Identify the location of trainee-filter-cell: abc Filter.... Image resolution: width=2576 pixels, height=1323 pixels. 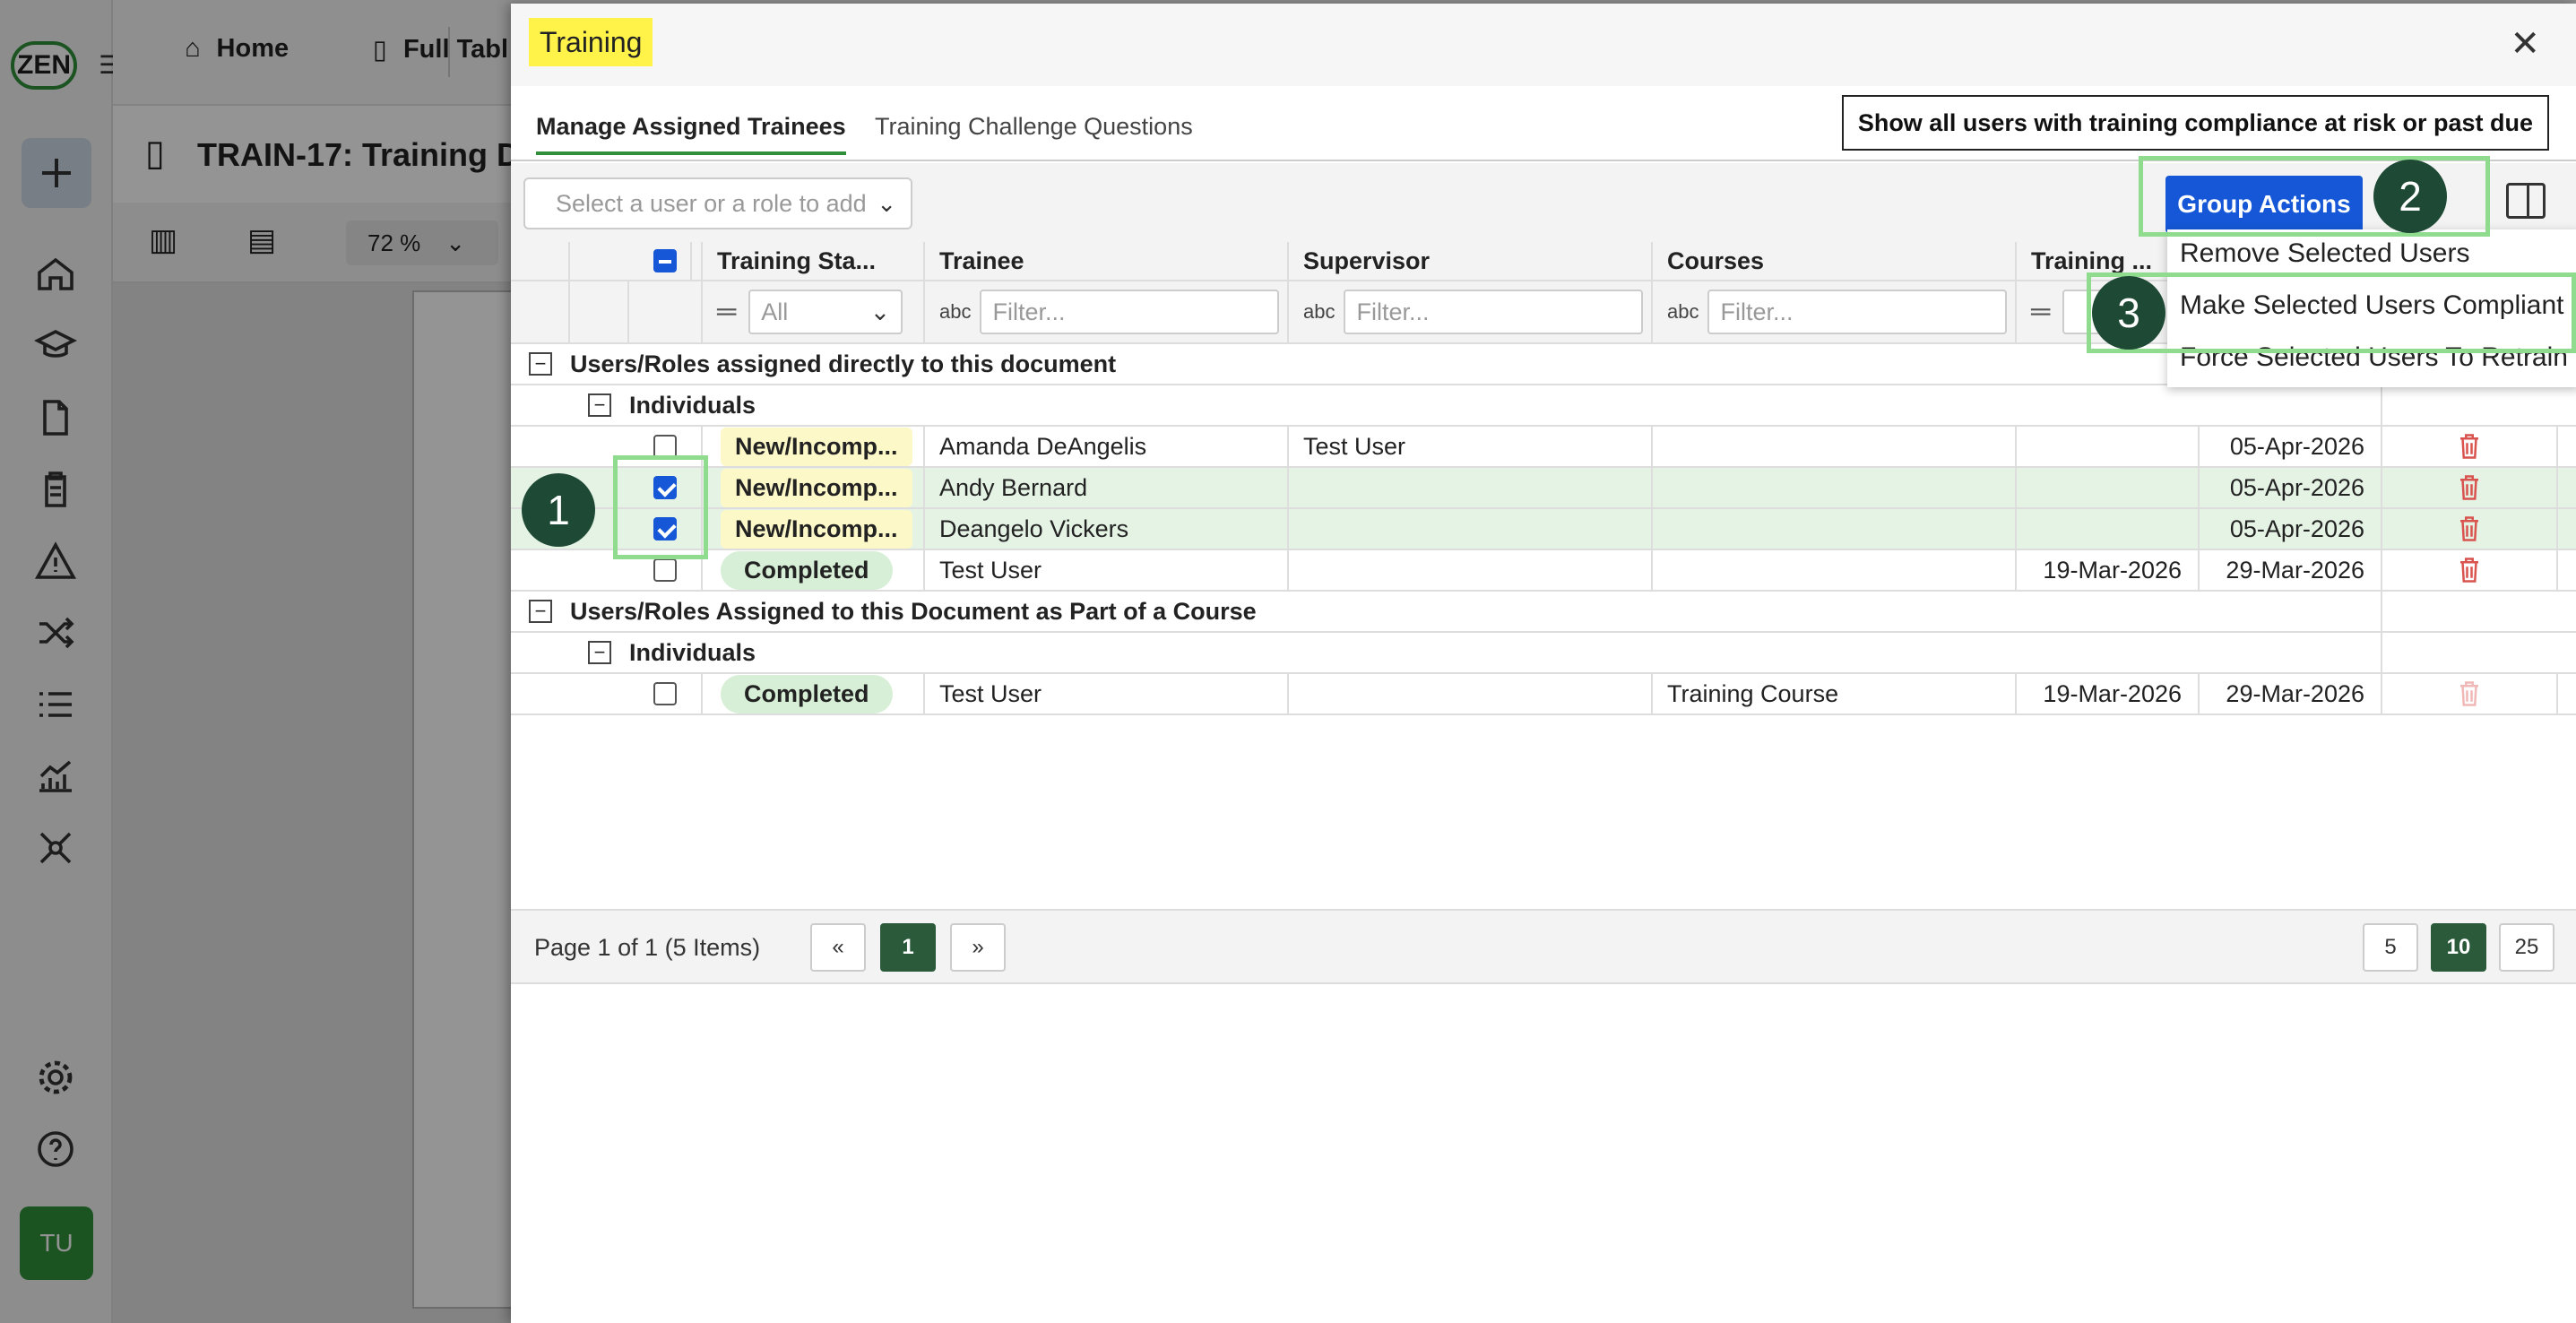
(1107, 311).